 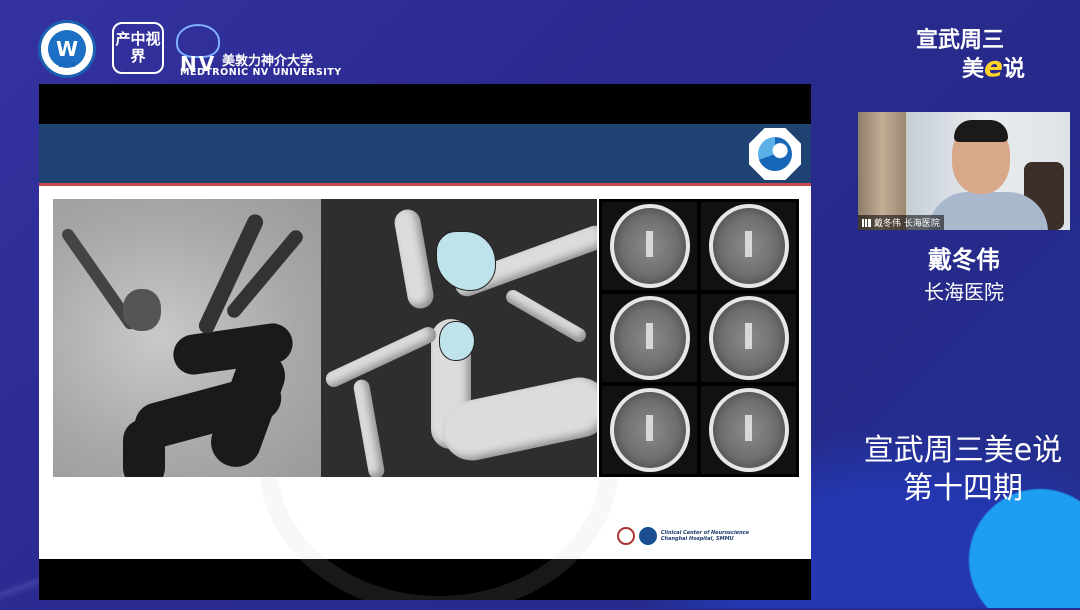 What do you see at coordinates (647, 536) in the screenshot?
I see `center-seal-icon` at bounding box center [647, 536].